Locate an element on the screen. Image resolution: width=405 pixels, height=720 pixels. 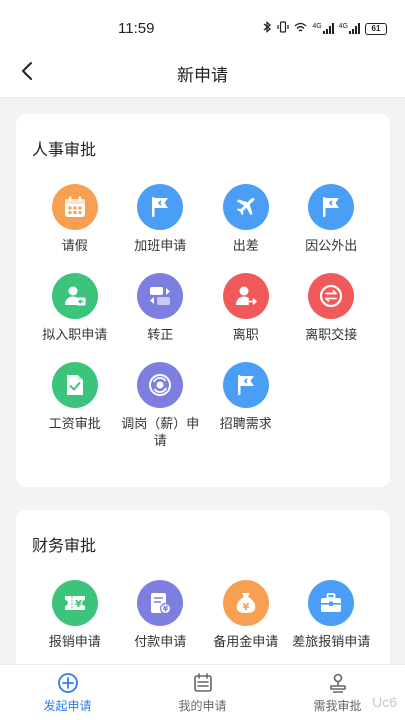
request-type-label: 请假 is located at coordinates (74, 246).